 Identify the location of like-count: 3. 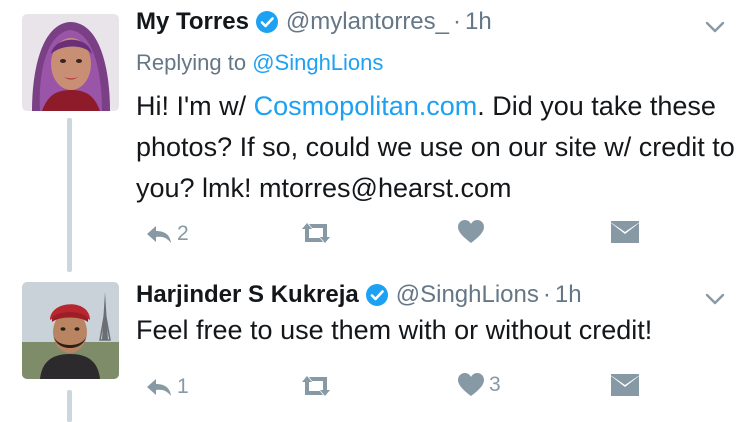
(495, 384).